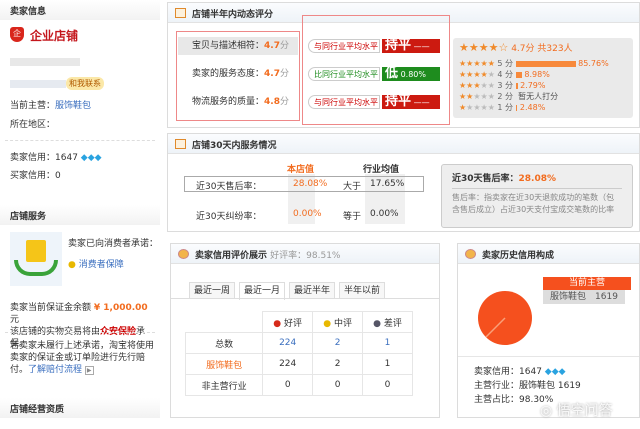 The image size is (640, 429). I want to click on arrow-right-icon: ▶, so click(89, 370).